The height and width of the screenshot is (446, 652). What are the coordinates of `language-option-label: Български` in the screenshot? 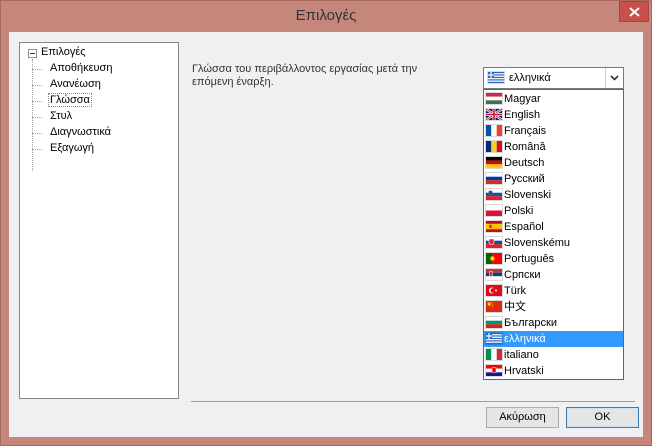 It's located at (530, 323).